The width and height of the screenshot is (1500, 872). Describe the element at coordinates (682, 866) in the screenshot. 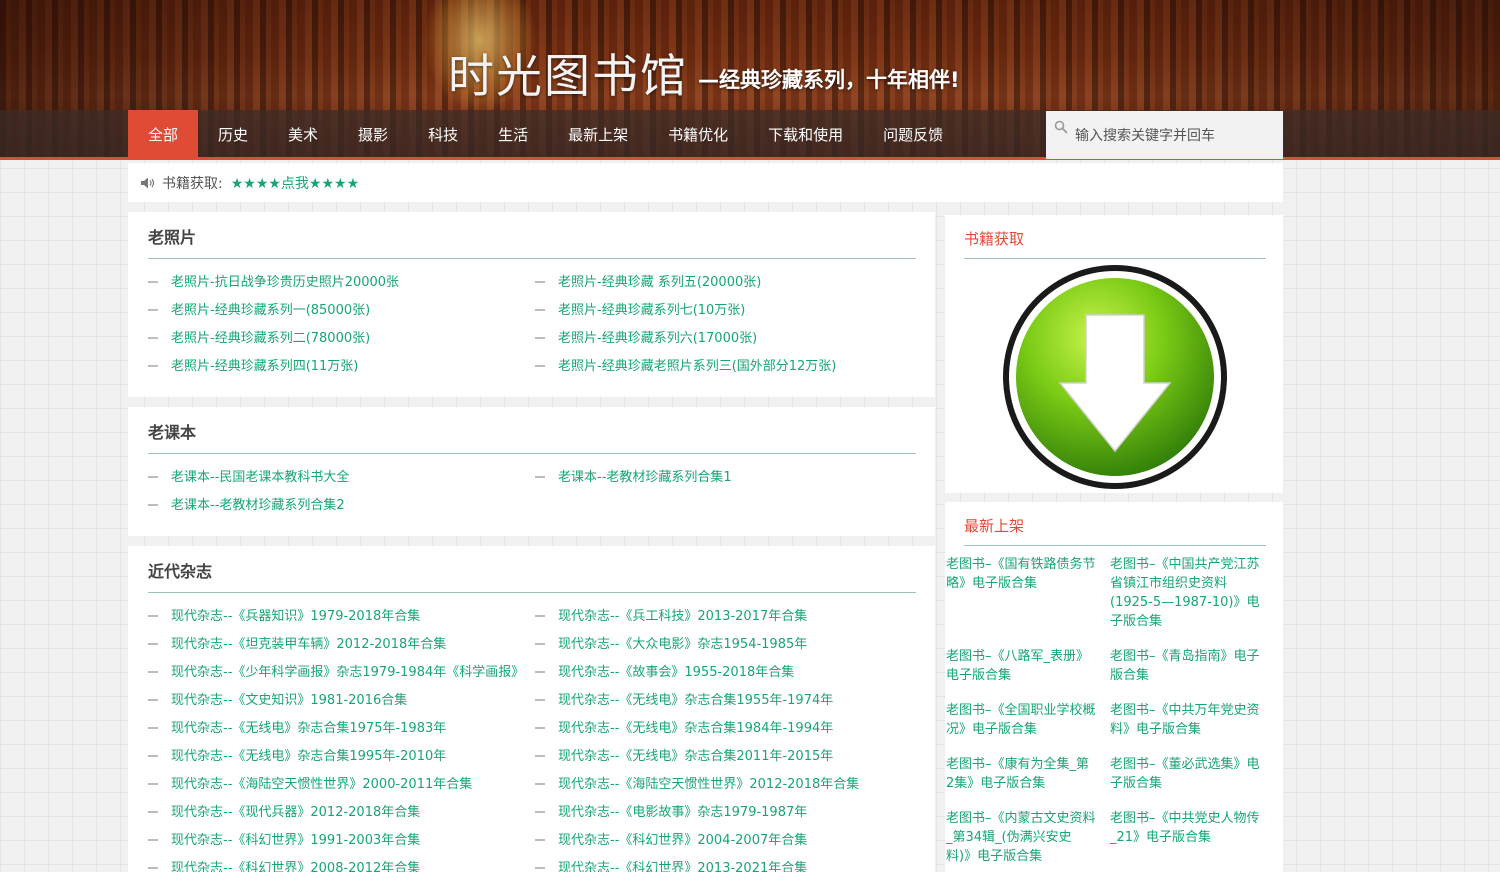

I see `link-text: 现代杂志--《科幻世界》2013-2021年合集` at that location.